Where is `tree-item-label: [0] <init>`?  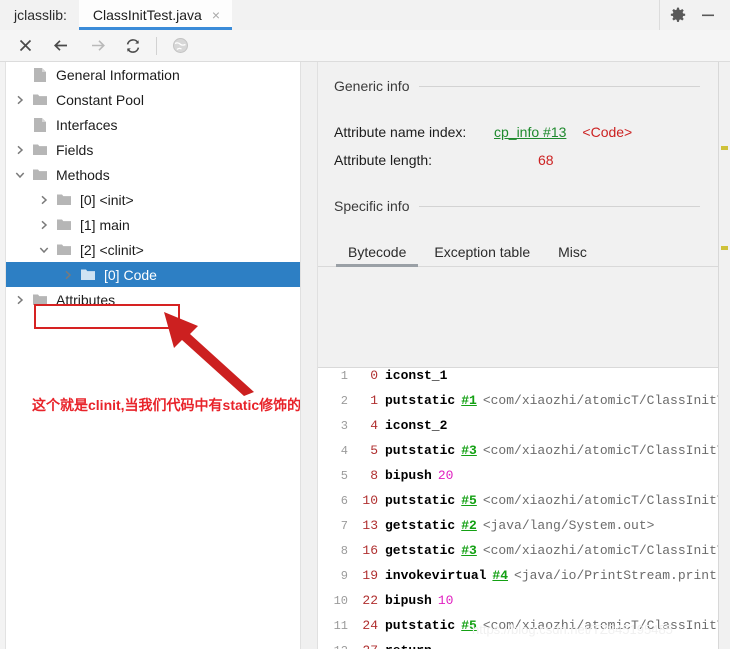 tree-item-label: [0] <init> is located at coordinates (107, 199).